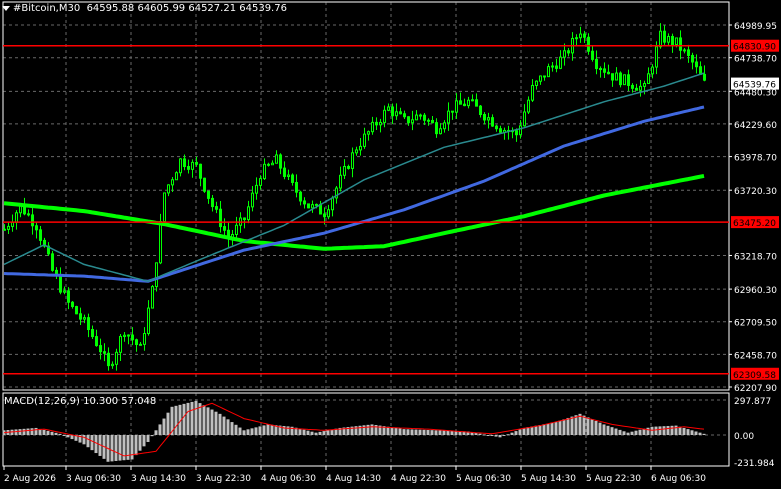  I want to click on price-axis-label: 64989.95, so click(755, 27).